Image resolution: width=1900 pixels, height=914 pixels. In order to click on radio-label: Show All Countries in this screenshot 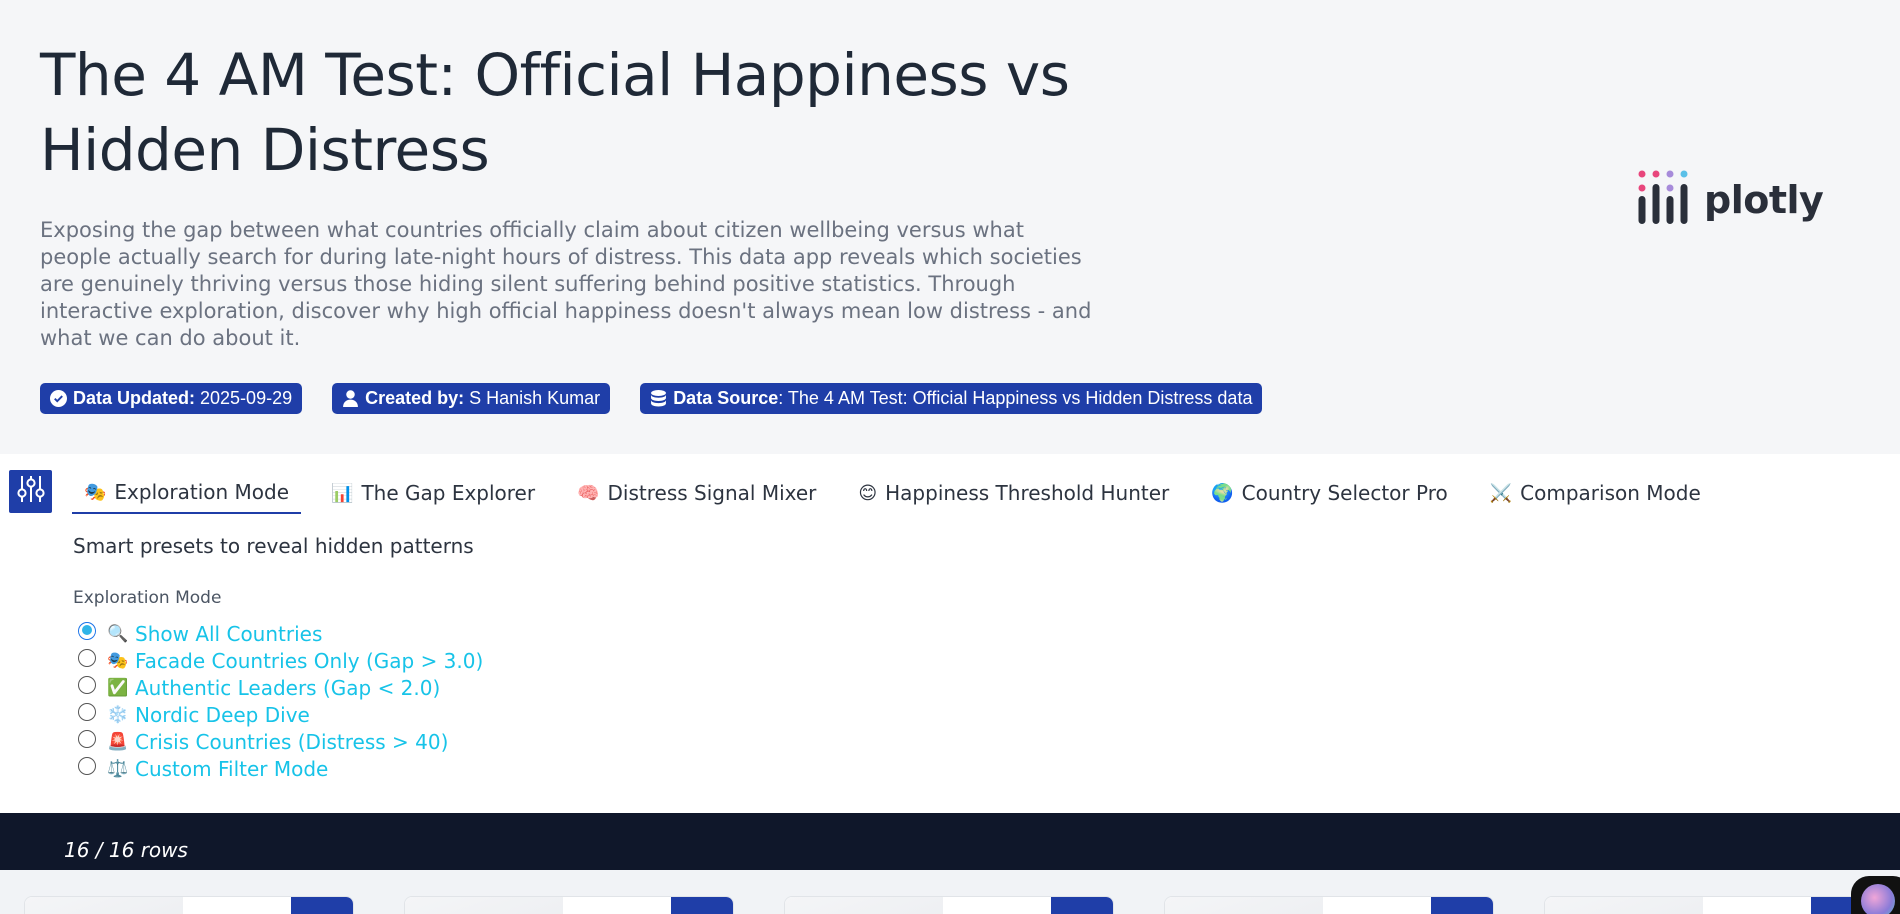, I will do `click(228, 634)`.